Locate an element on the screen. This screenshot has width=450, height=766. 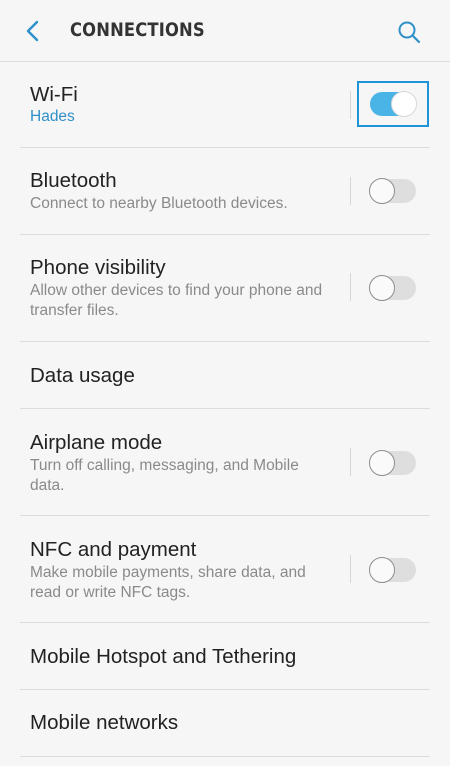
search-button is located at coordinates (409, 32).